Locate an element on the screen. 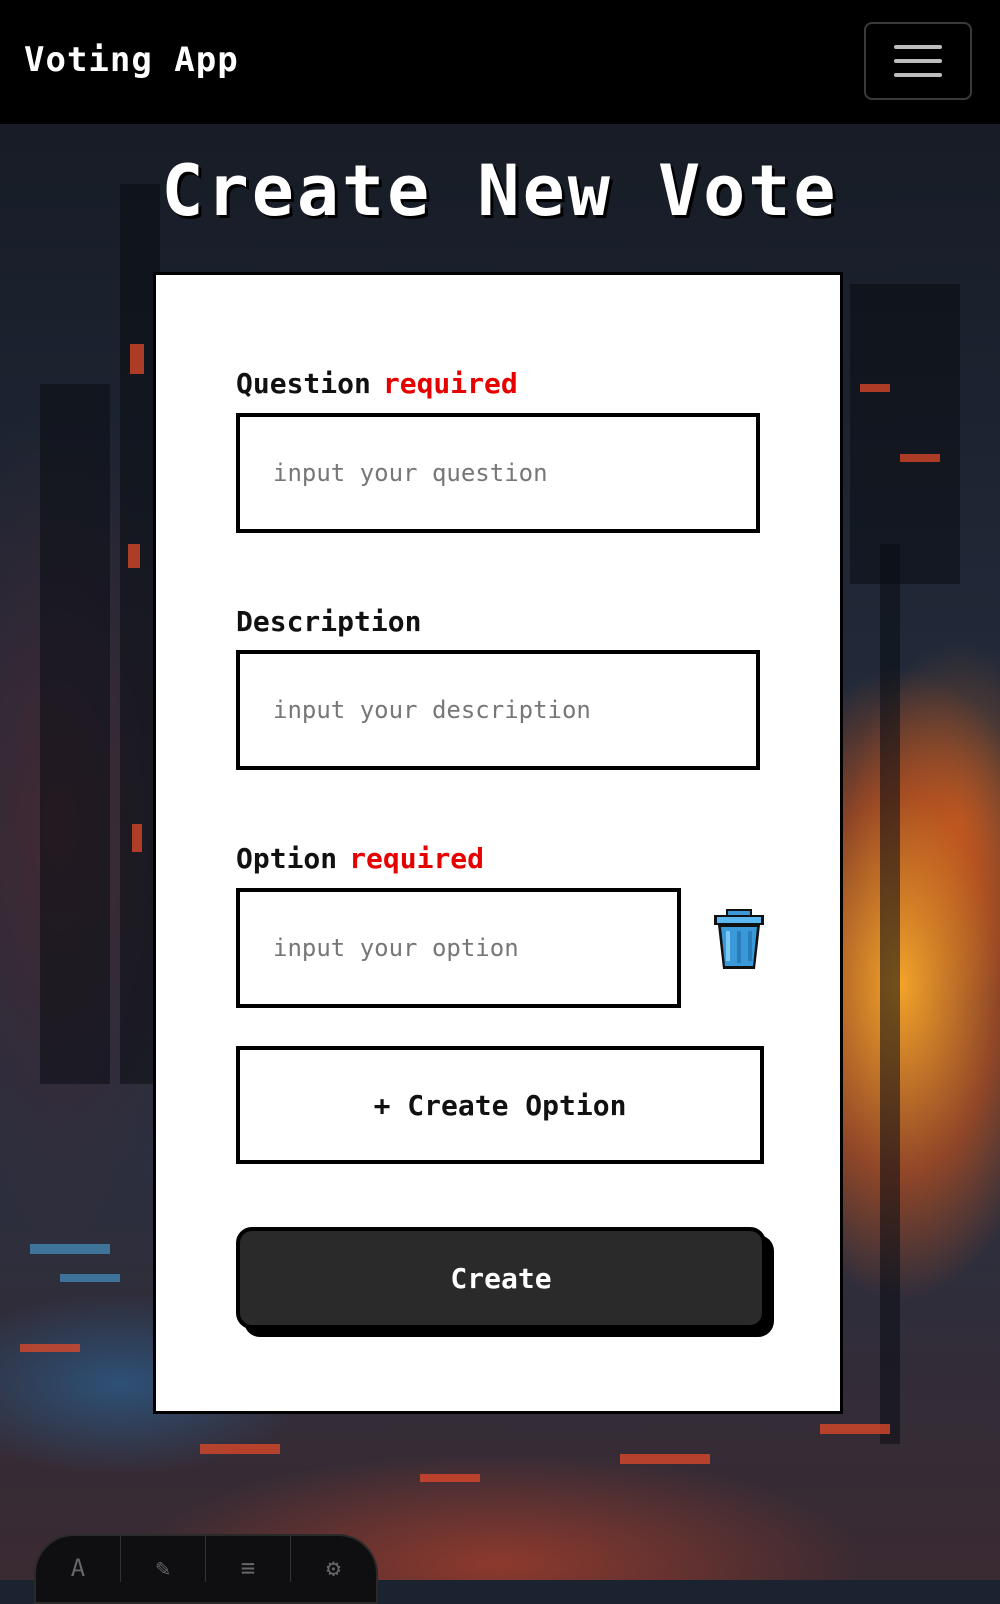 This screenshot has height=1604, width=1000. text-icon: A is located at coordinates (78, 1559).